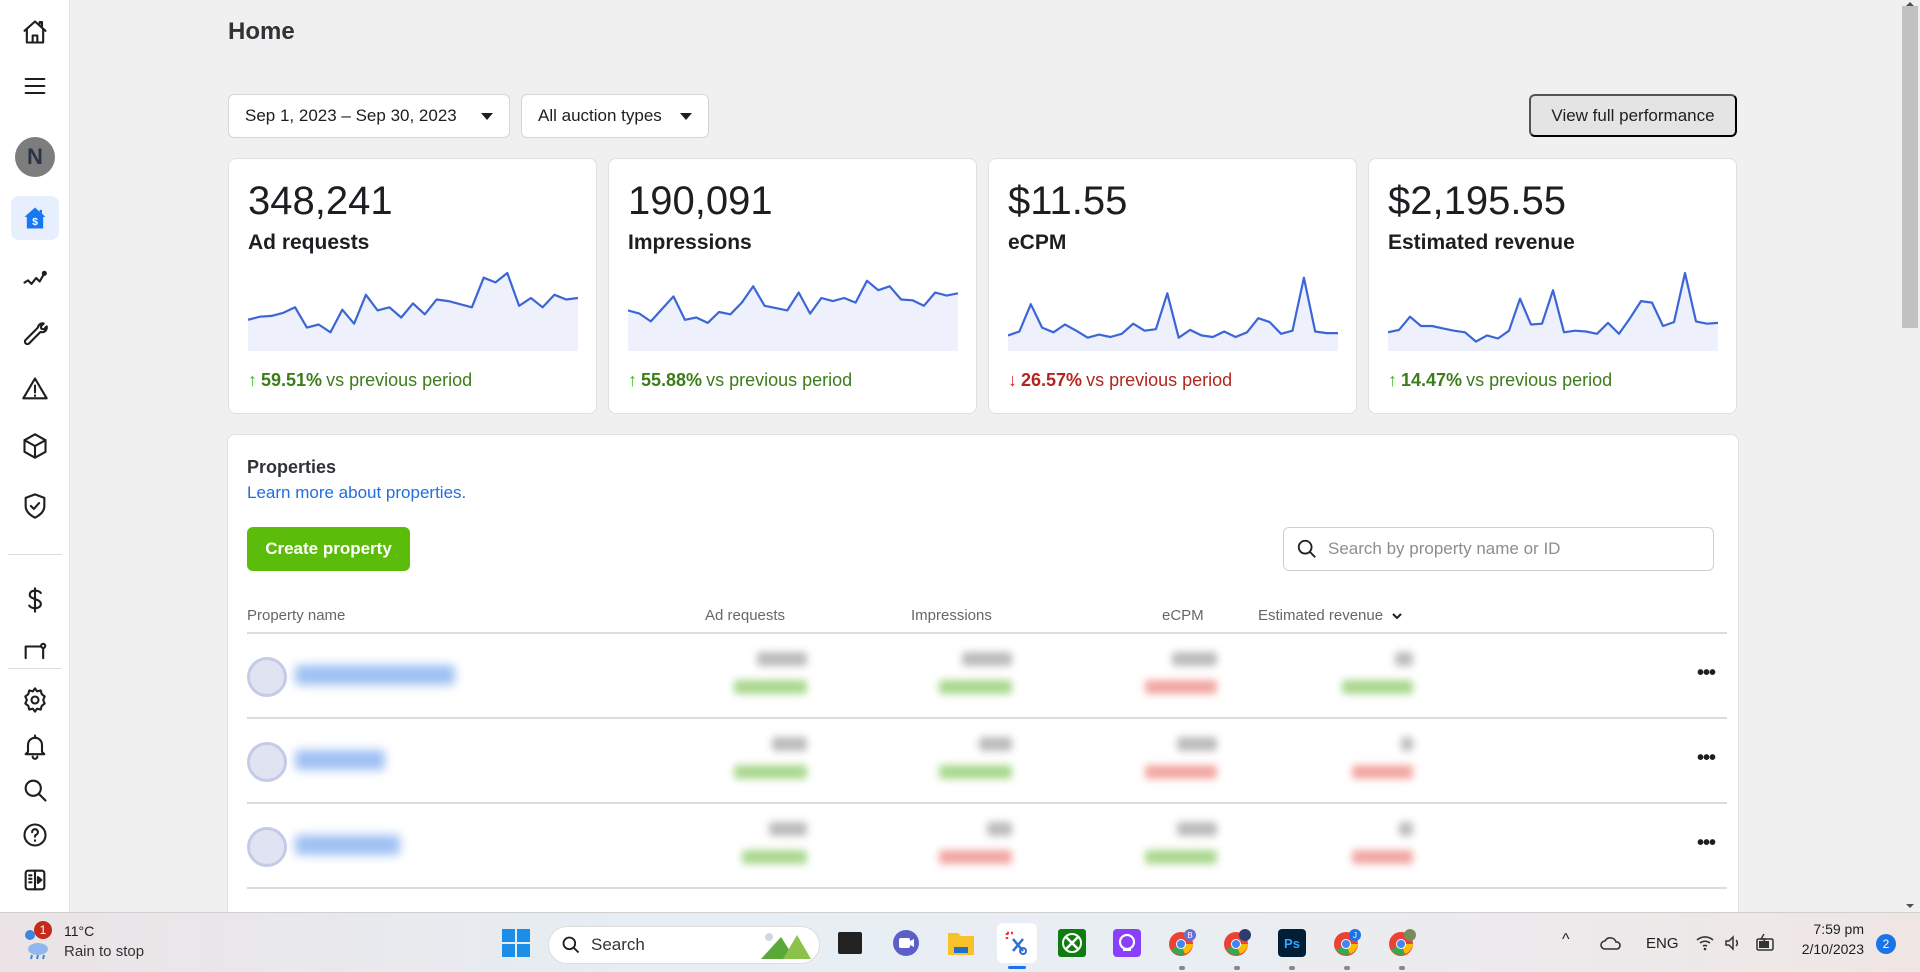 This screenshot has width=1920, height=972. What do you see at coordinates (296, 615) in the screenshot?
I see `column-header-property-name: Property name` at bounding box center [296, 615].